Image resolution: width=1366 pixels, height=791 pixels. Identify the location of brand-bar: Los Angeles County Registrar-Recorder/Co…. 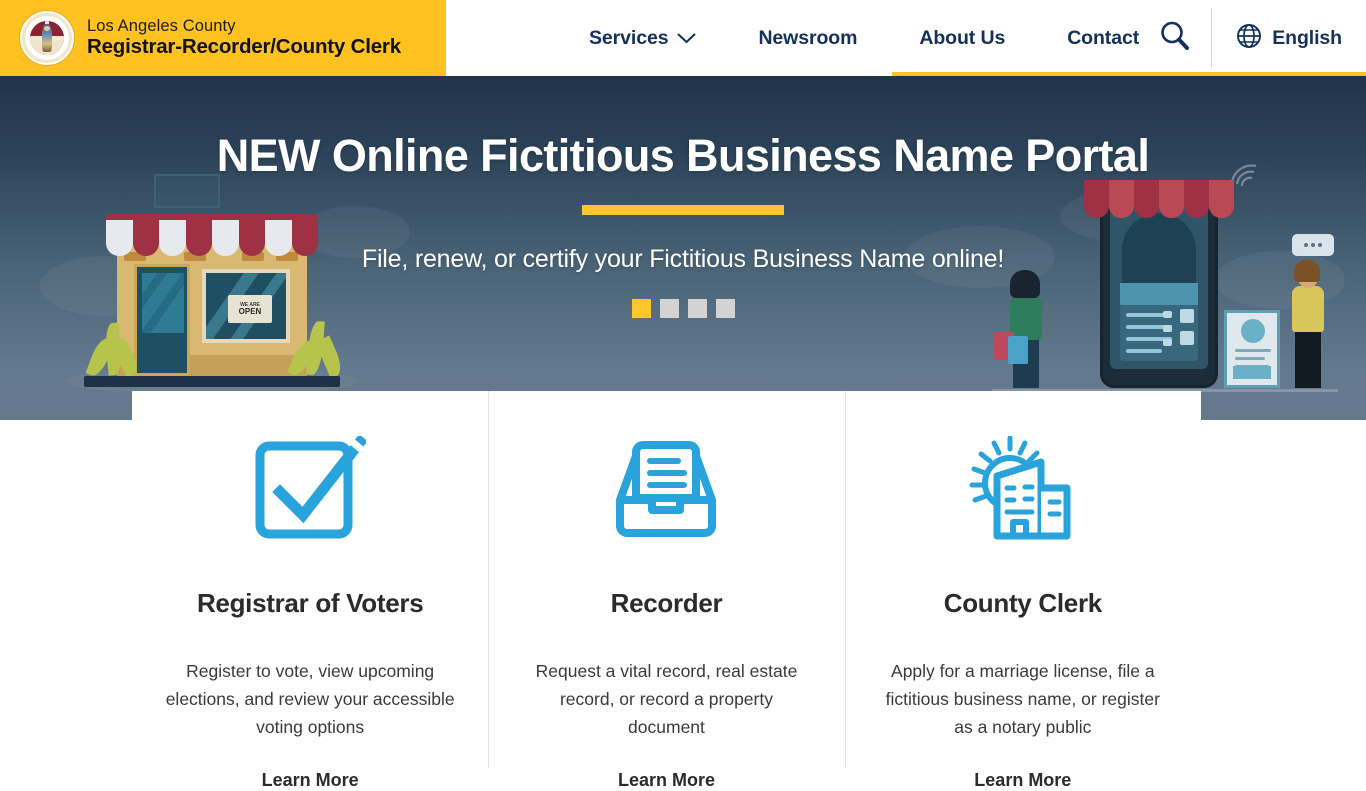
(223, 38).